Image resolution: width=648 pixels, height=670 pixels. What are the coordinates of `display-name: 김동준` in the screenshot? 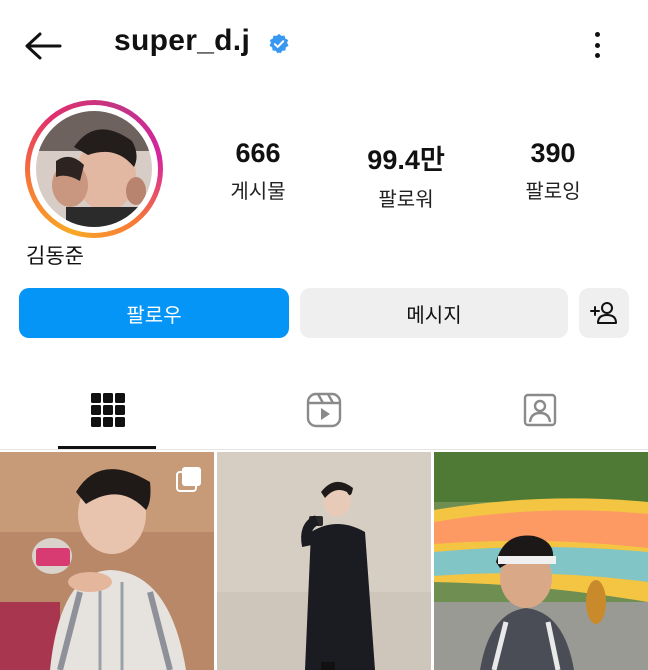 It's located at (55, 256).